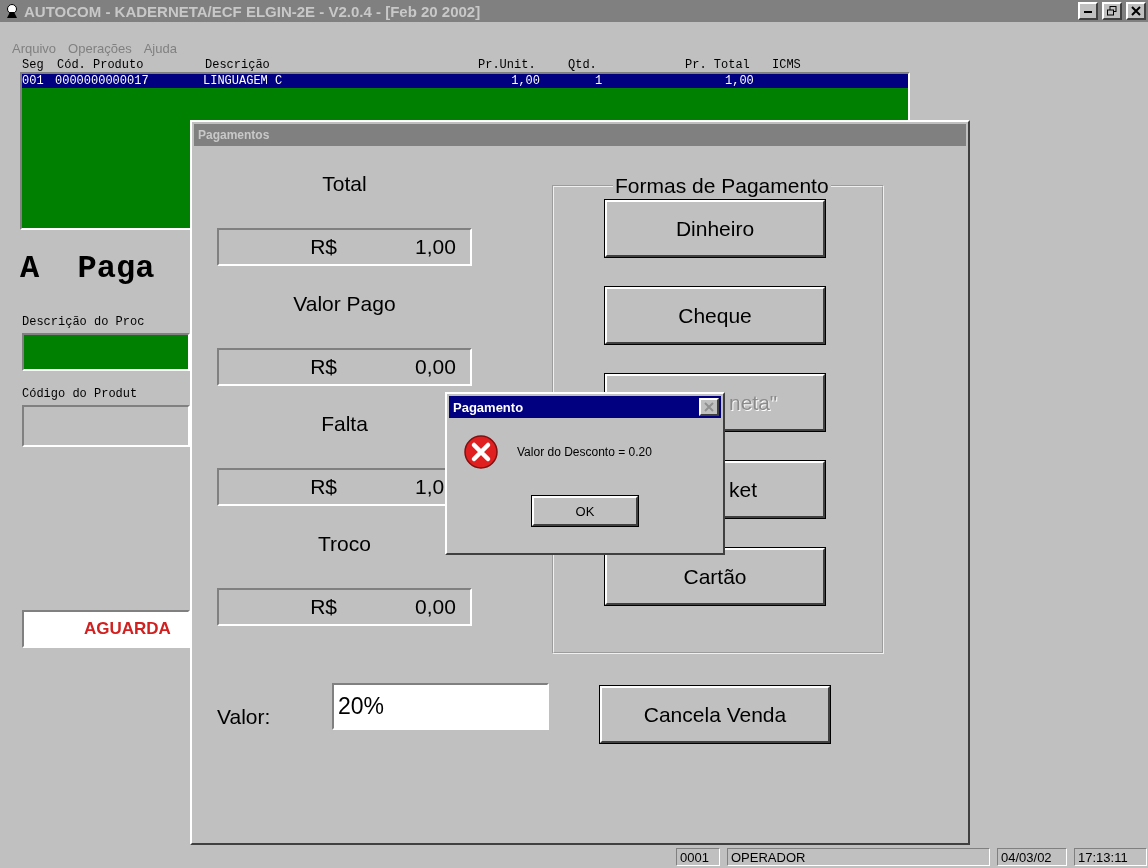 The width and height of the screenshot is (1148, 868). Describe the element at coordinates (244, 717) in the screenshot. I see `amount-label: Valor:` at that location.